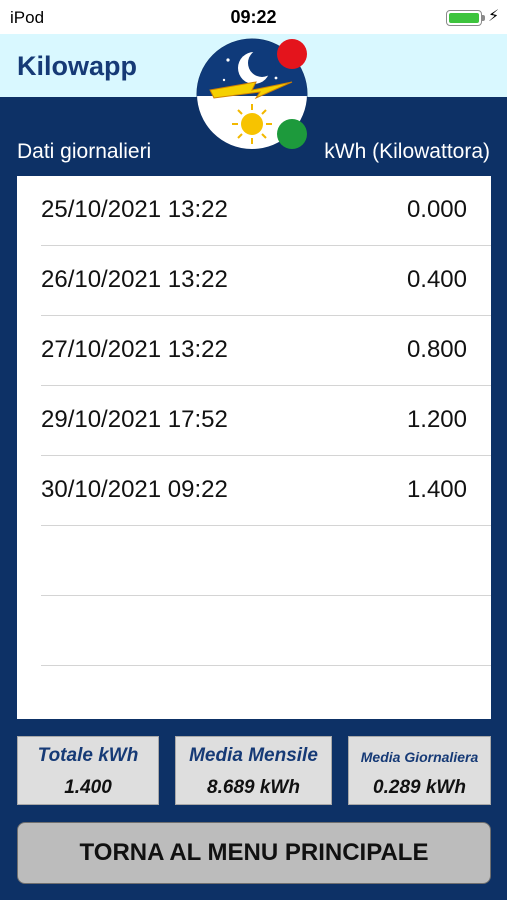 Image resolution: width=507 pixels, height=900 pixels. Describe the element at coordinates (253, 755) in the screenshot. I see `monthly-average-label: Media Mensile` at that location.